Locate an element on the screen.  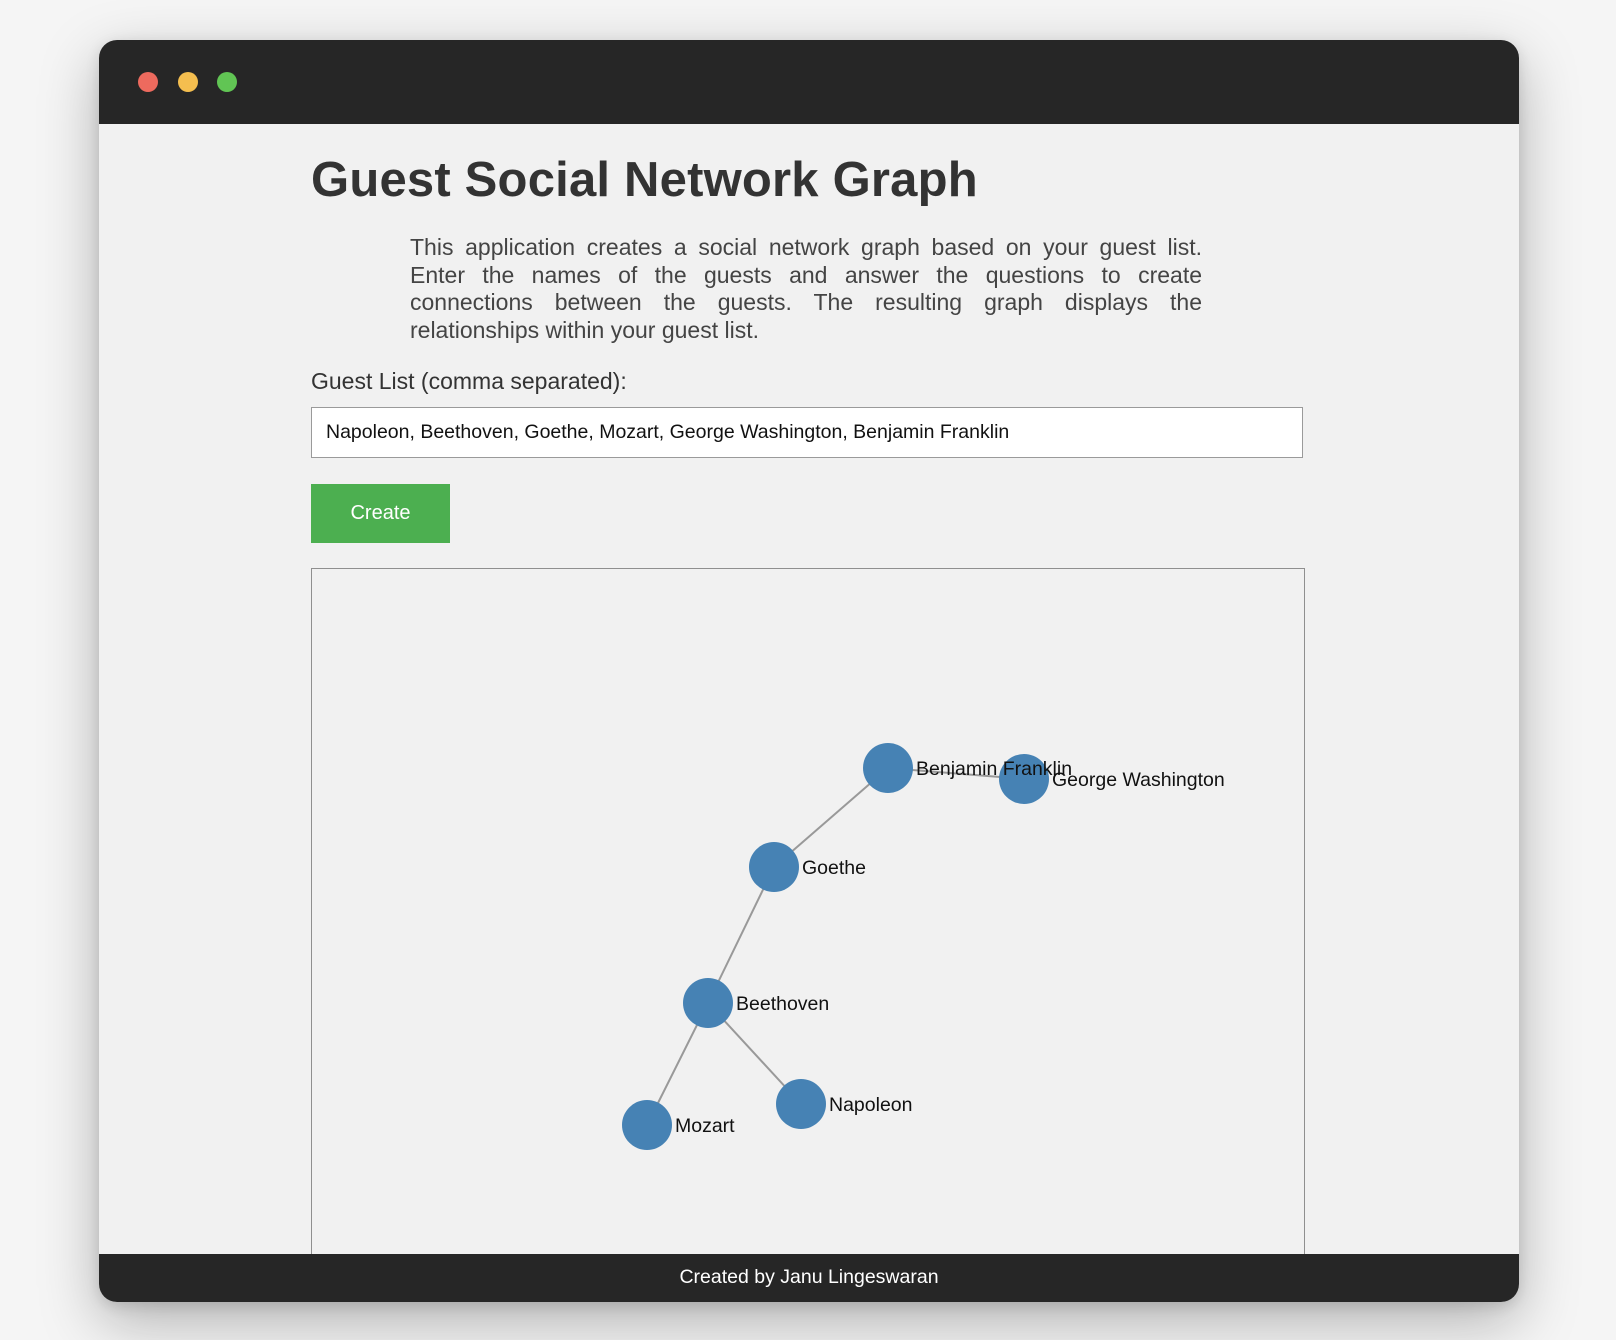
node-label-benjamin-franklin: Benjamin Franklin is located at coordinates (994, 769).